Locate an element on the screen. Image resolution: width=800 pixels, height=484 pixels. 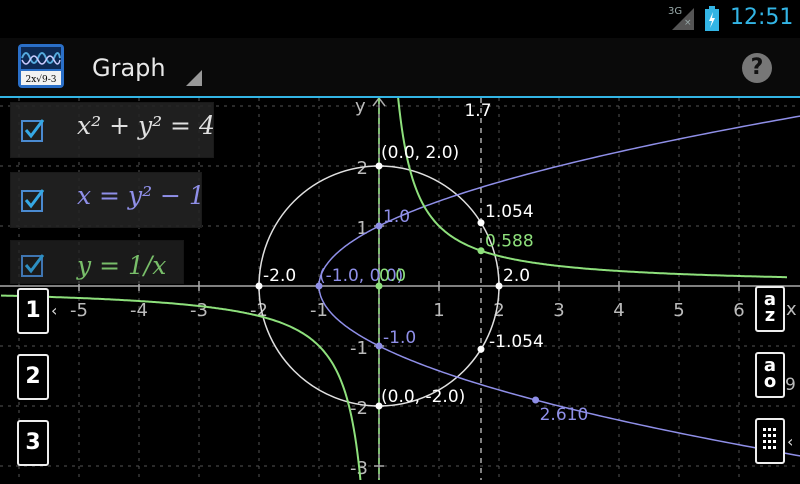
keypad-button is located at coordinates (770, 441).